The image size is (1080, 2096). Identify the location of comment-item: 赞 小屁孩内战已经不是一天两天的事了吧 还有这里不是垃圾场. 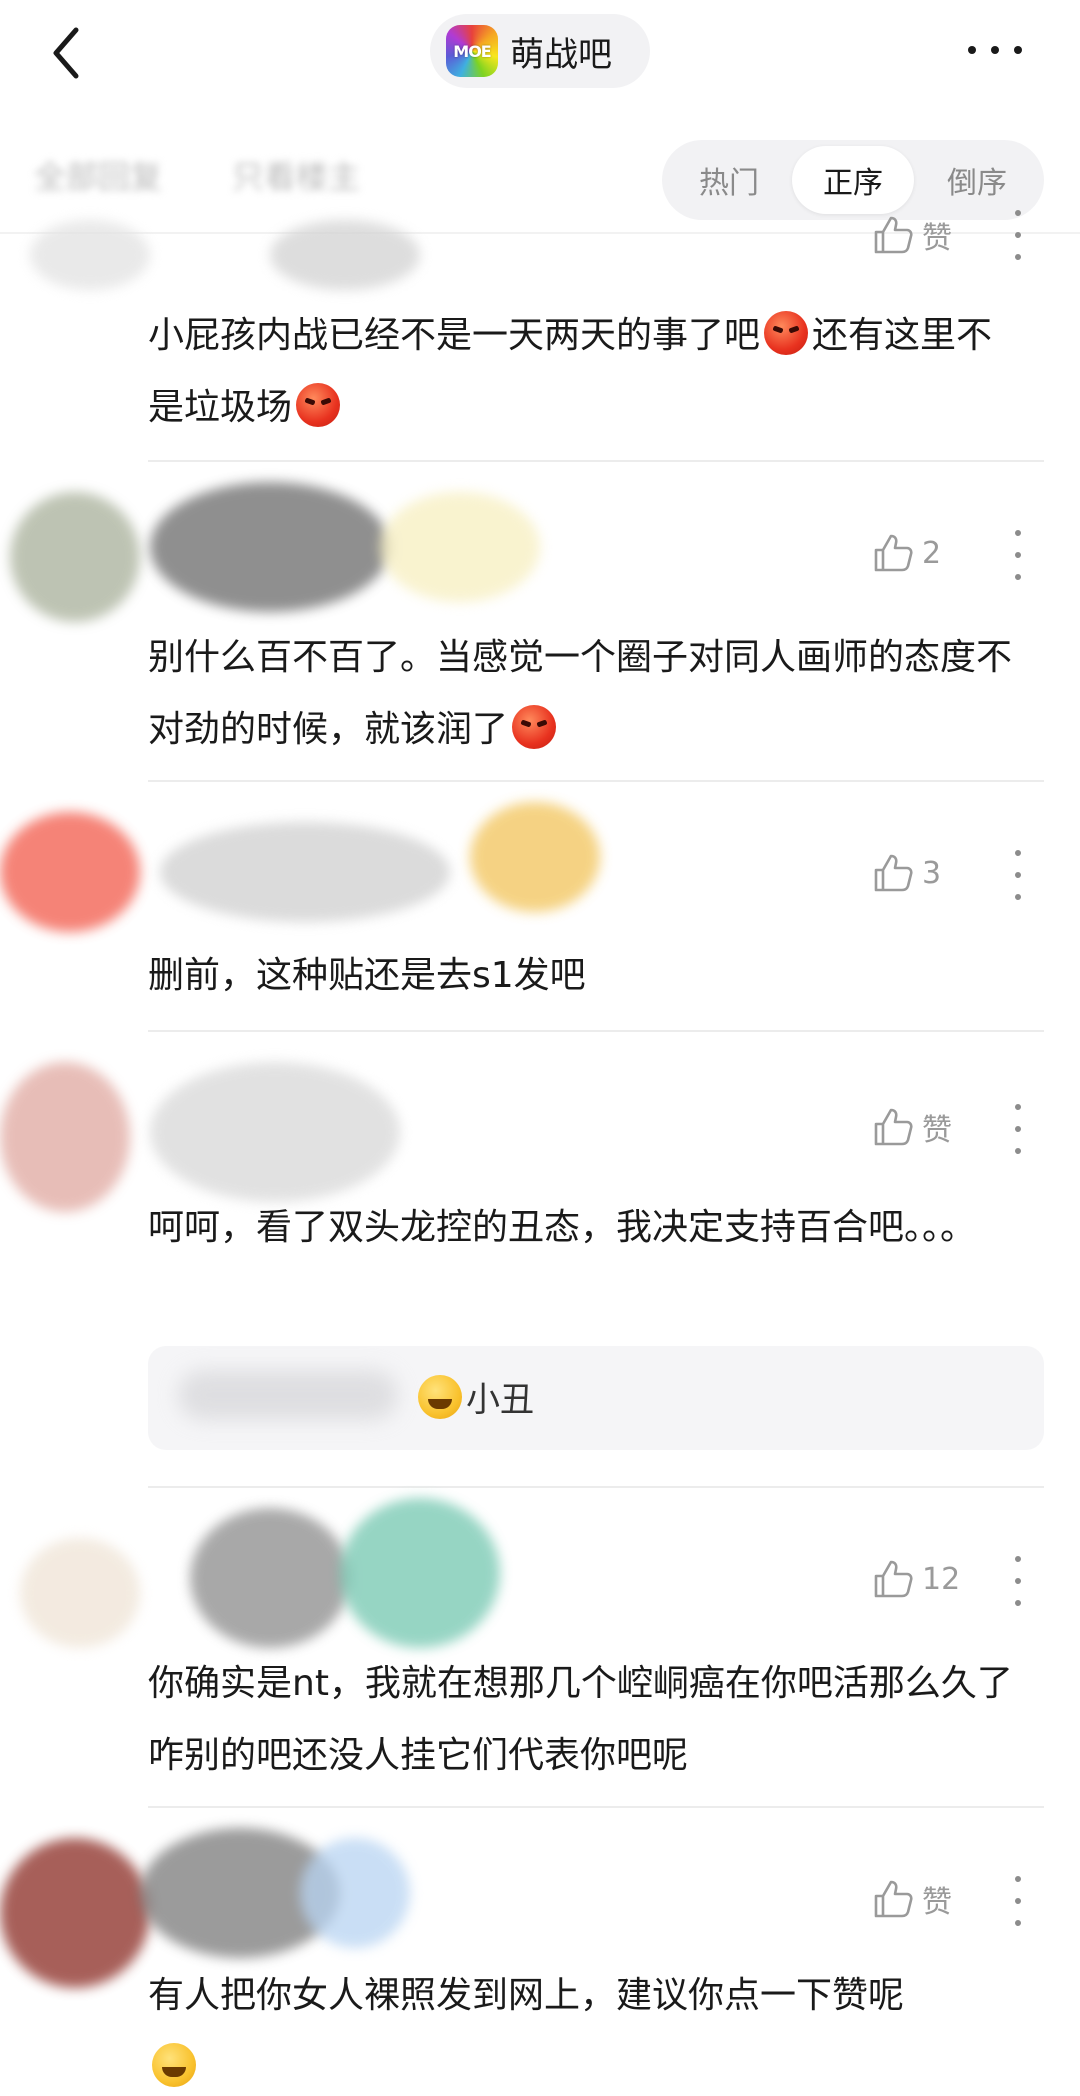
(540, 330).